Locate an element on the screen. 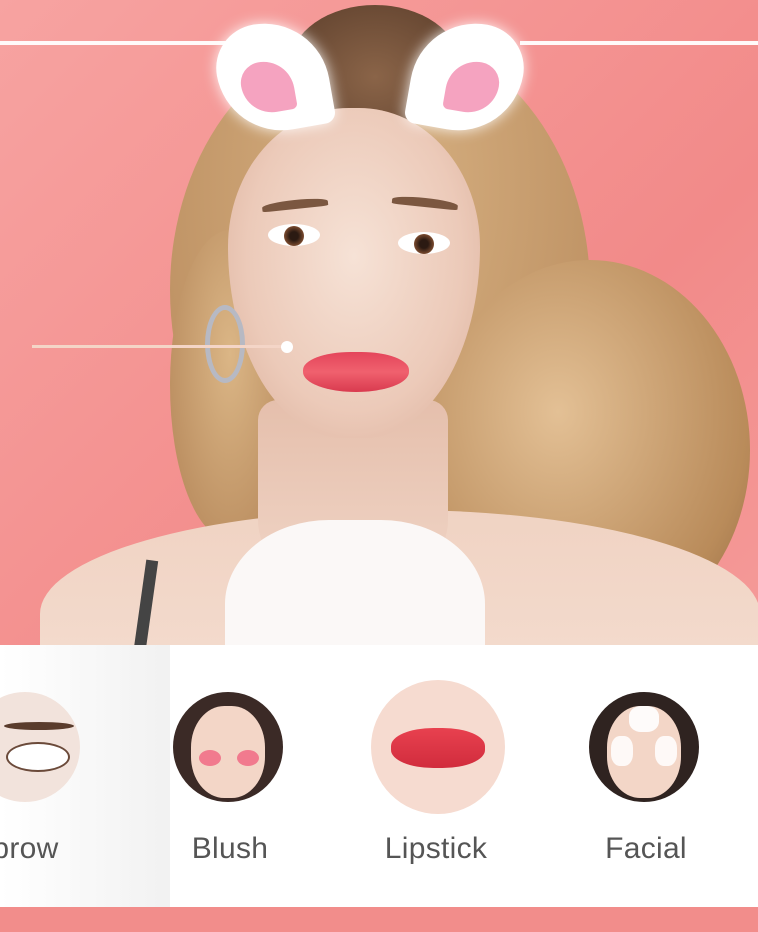 This screenshot has width=758, height=932. left-eye is located at coordinates (294, 235).